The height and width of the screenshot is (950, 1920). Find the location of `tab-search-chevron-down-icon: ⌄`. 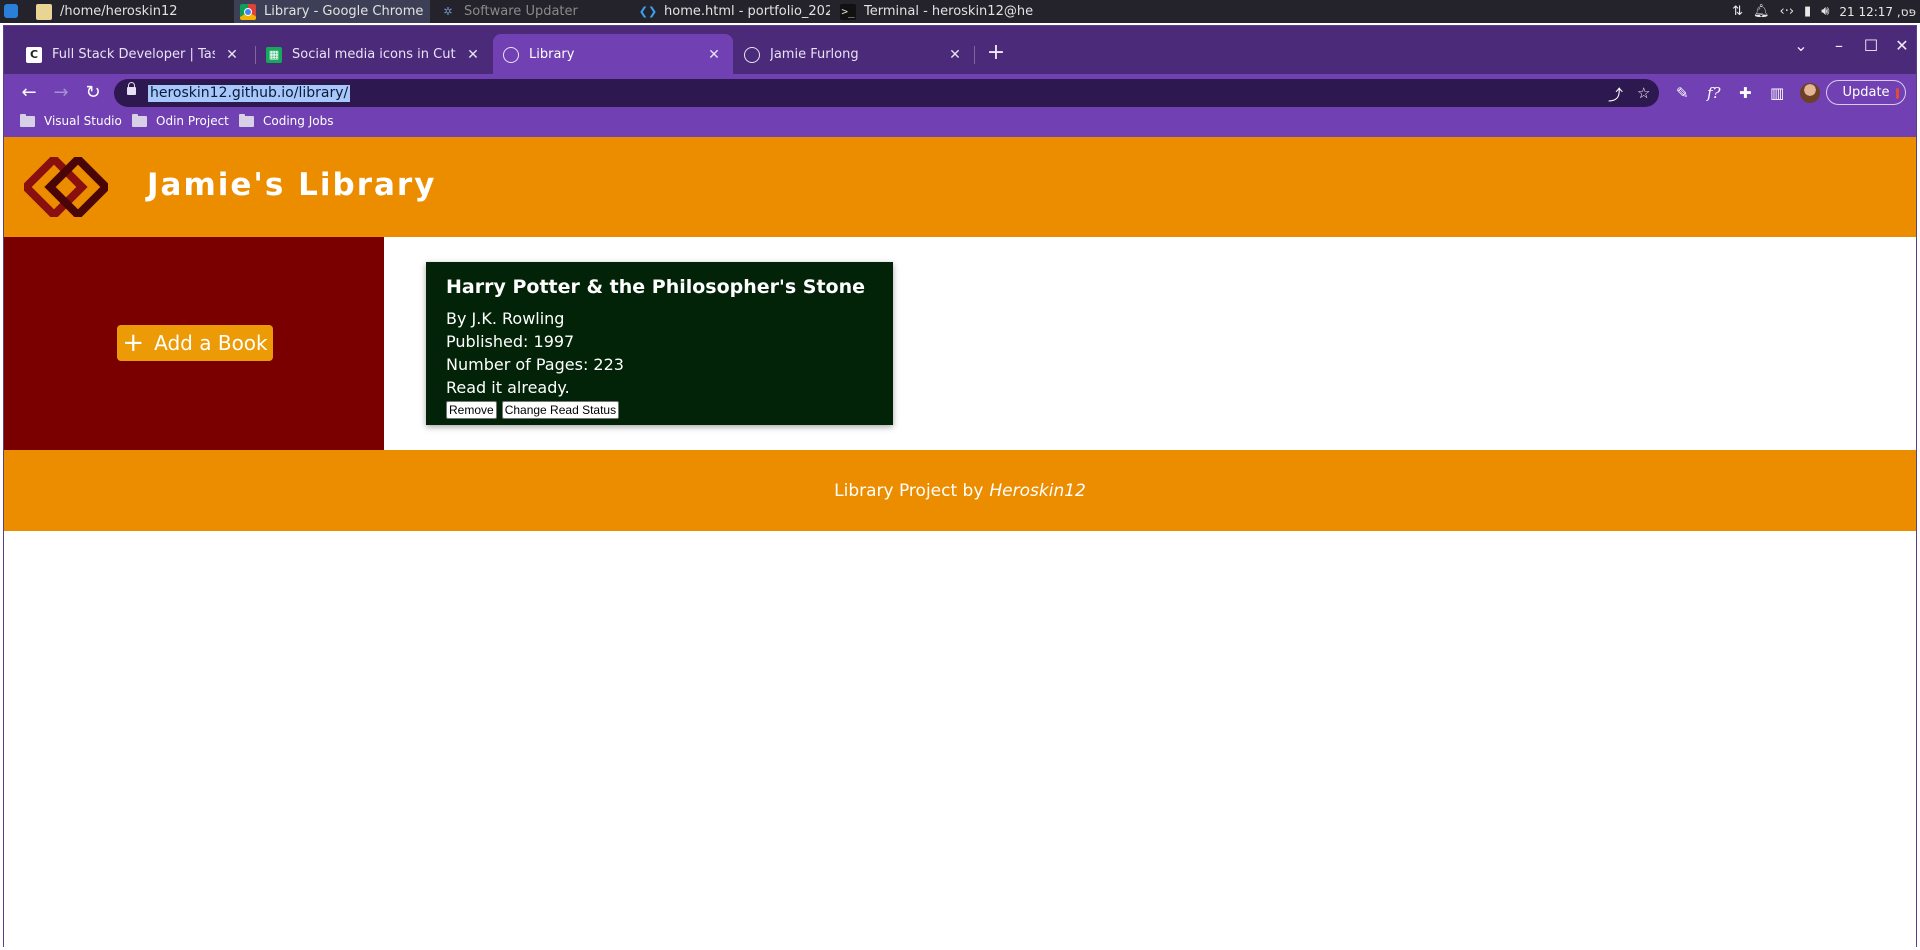

tab-search-chevron-down-icon: ⌄ is located at coordinates (1801, 45).